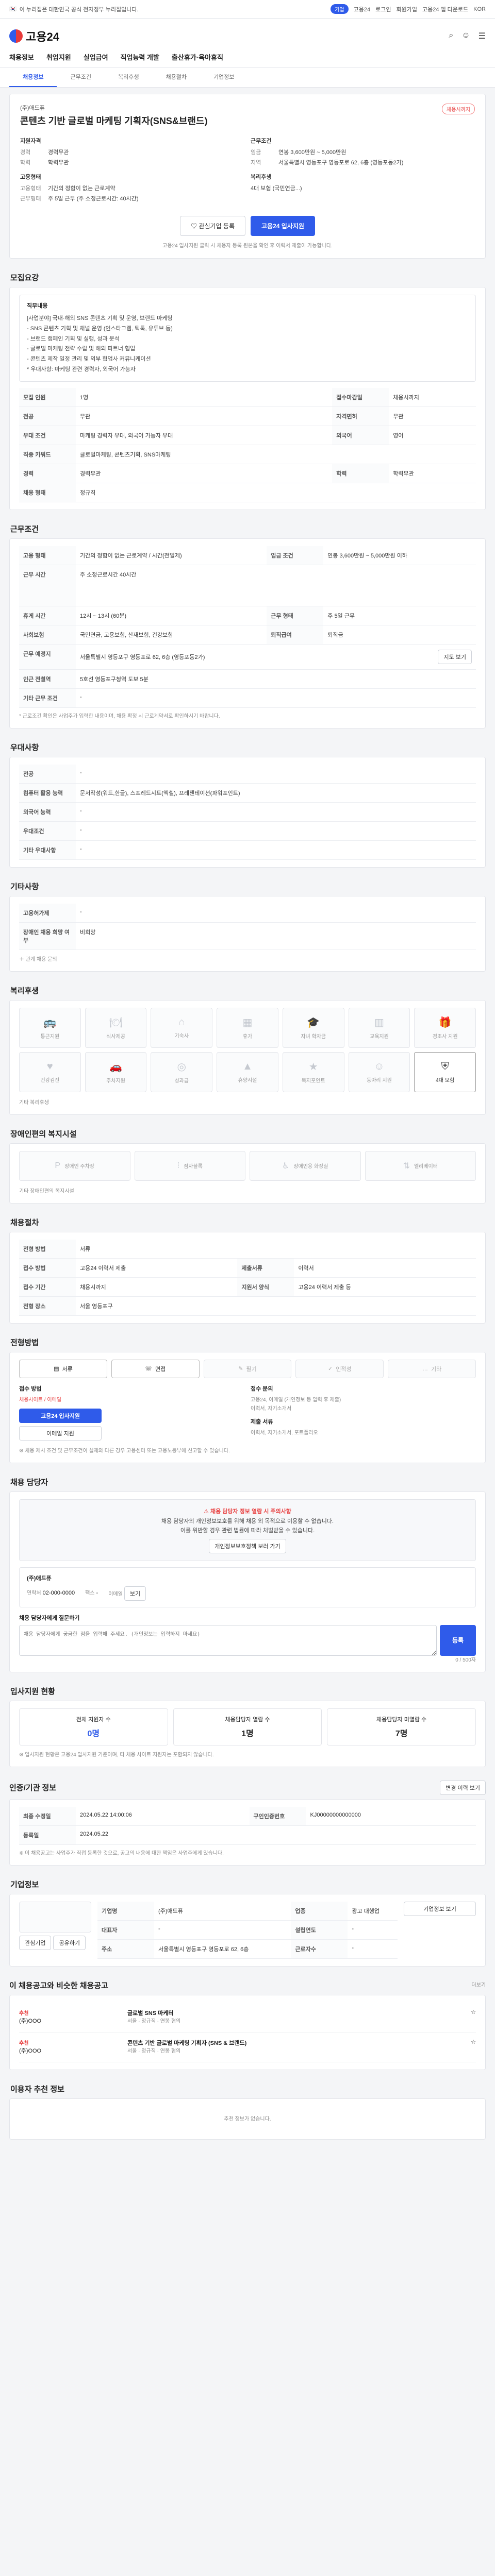 The height and width of the screenshot is (2576, 495). I want to click on related-more-link: 더보기, so click(478, 1985).